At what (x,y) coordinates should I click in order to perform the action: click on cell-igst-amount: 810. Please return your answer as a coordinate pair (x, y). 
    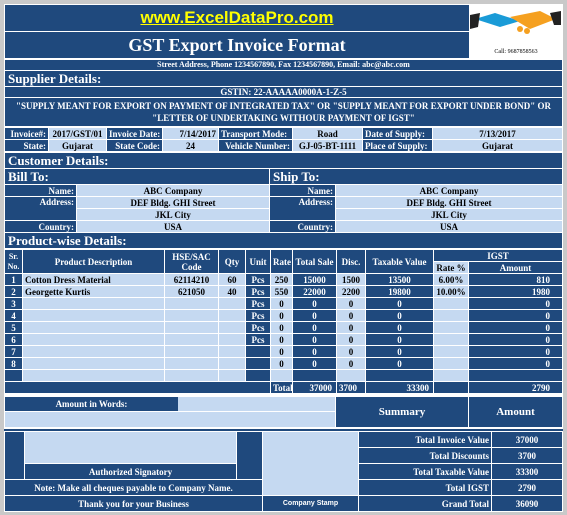
    Looking at the image, I should click on (515, 279).